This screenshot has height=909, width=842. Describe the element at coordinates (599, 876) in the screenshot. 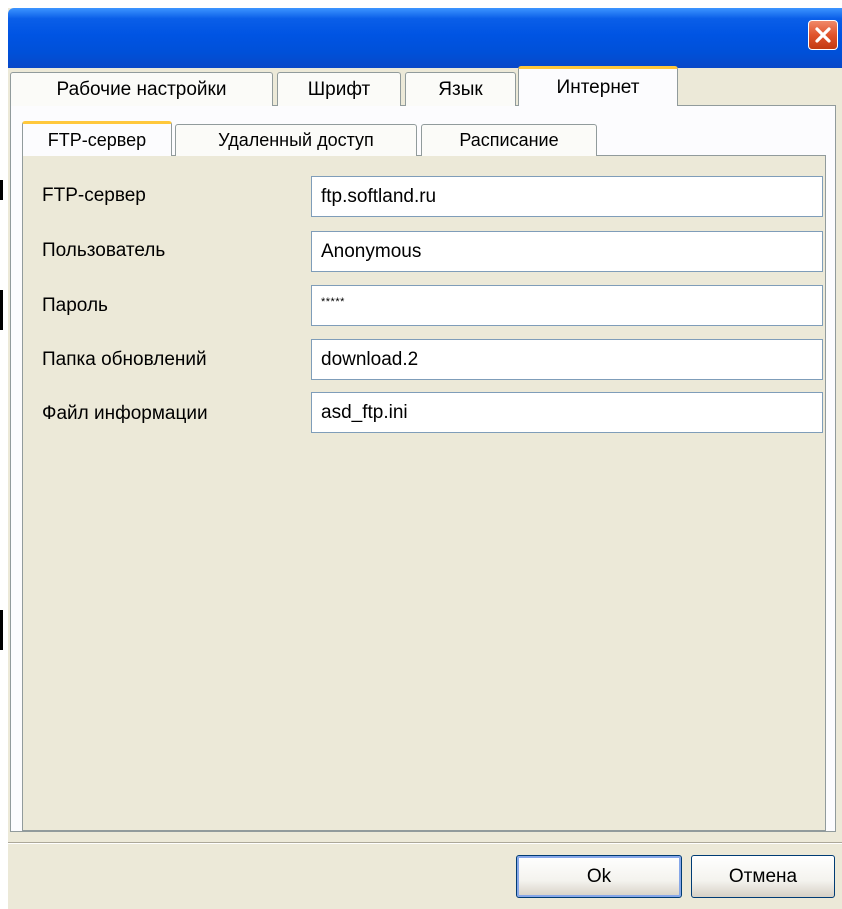

I see `ok-button: Ok` at that location.